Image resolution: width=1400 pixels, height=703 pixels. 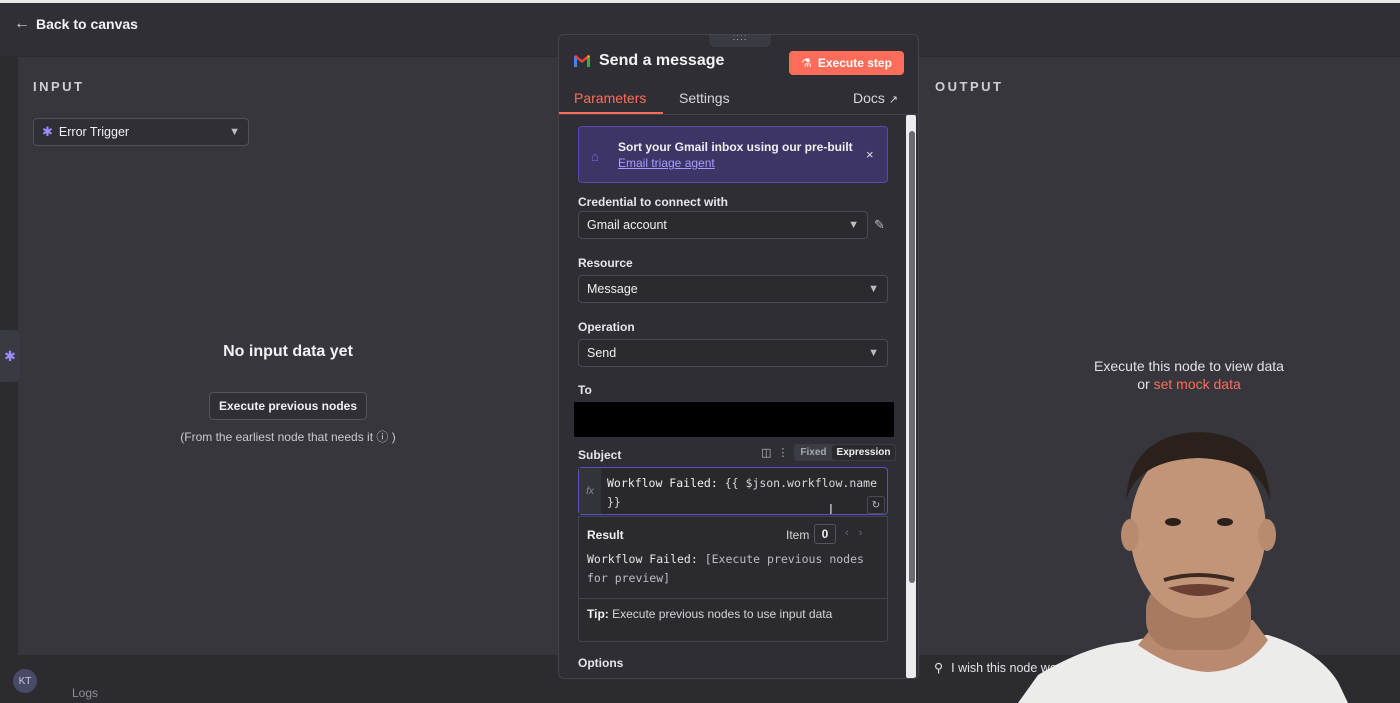 I want to click on output-panel-title: OUTPUT, so click(x=969, y=86).